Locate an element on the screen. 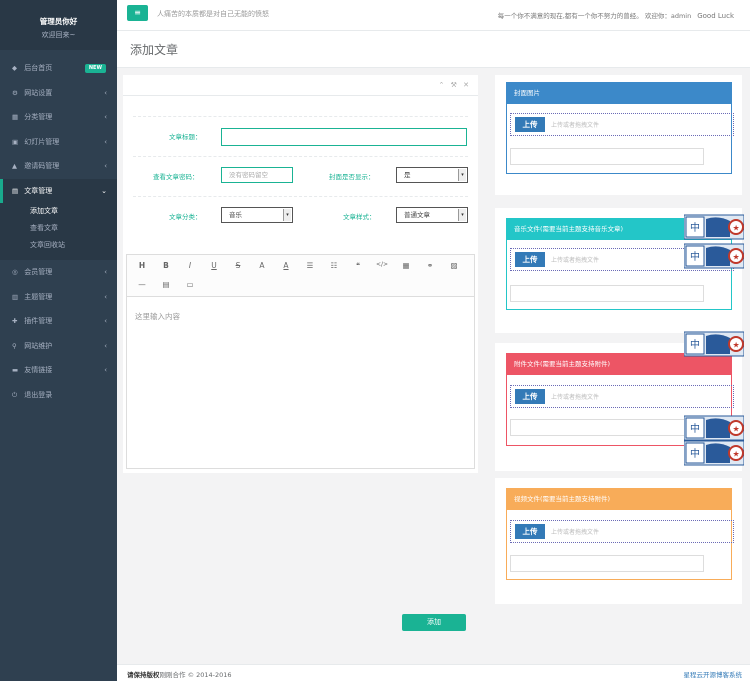 The image size is (750, 681). logout-icon: ⏻ is located at coordinates (15, 394).